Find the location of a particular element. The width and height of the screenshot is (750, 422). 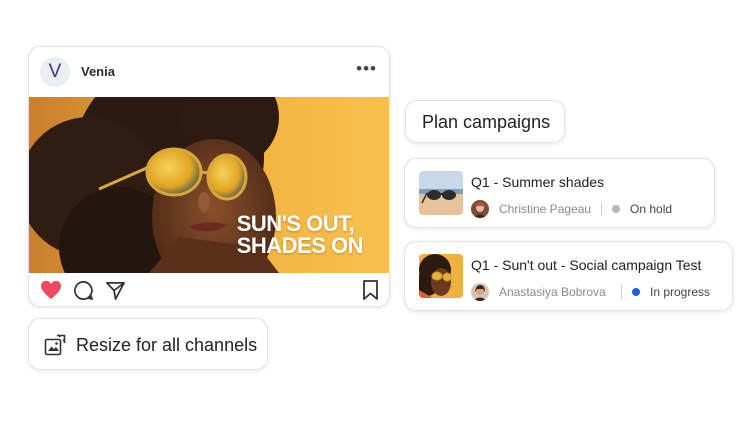

brand-avatar: V is located at coordinates (55, 72).